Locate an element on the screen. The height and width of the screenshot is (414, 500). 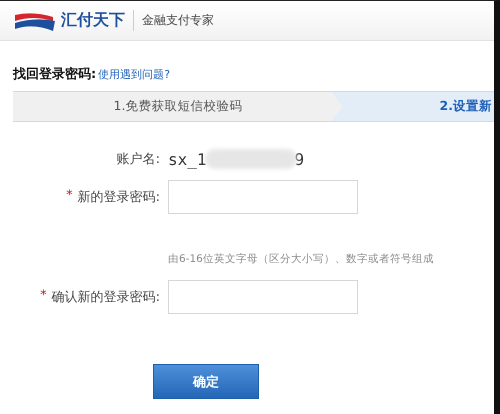
account-name: 9 is located at coordinates (299, 159).